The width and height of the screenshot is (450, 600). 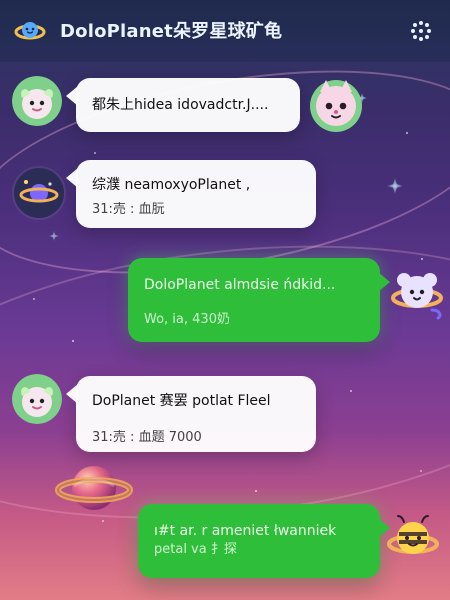 What do you see at coordinates (171, 31) in the screenshot?
I see `page-title: DoloPlanet朵罗星球矿龟` at bounding box center [171, 31].